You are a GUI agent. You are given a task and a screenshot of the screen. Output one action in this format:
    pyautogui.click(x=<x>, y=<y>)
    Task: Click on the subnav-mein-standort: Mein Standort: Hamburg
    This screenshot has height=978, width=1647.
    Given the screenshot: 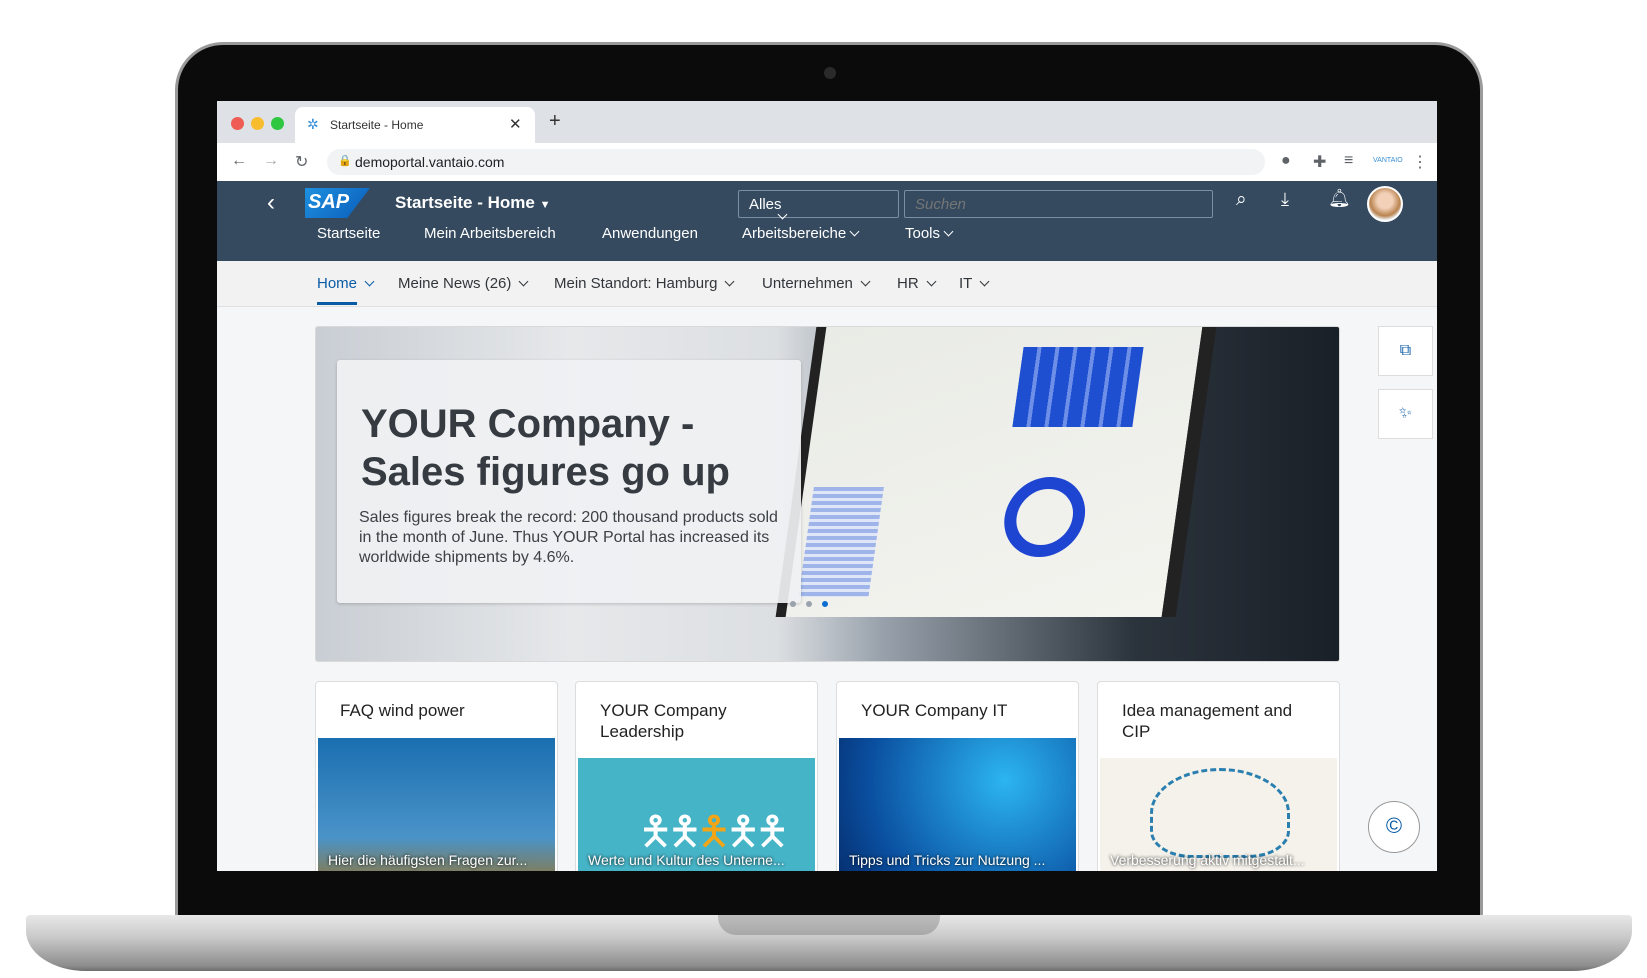 What is the action you would take?
    pyautogui.click(x=644, y=283)
    